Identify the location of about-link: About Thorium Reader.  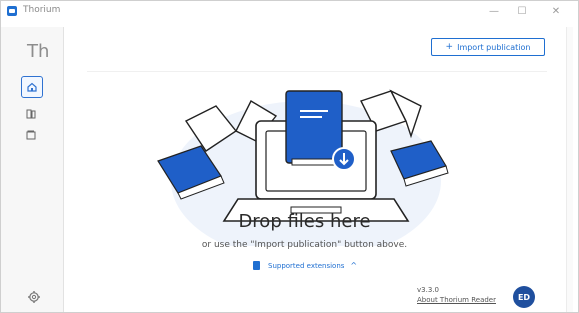
(456, 300).